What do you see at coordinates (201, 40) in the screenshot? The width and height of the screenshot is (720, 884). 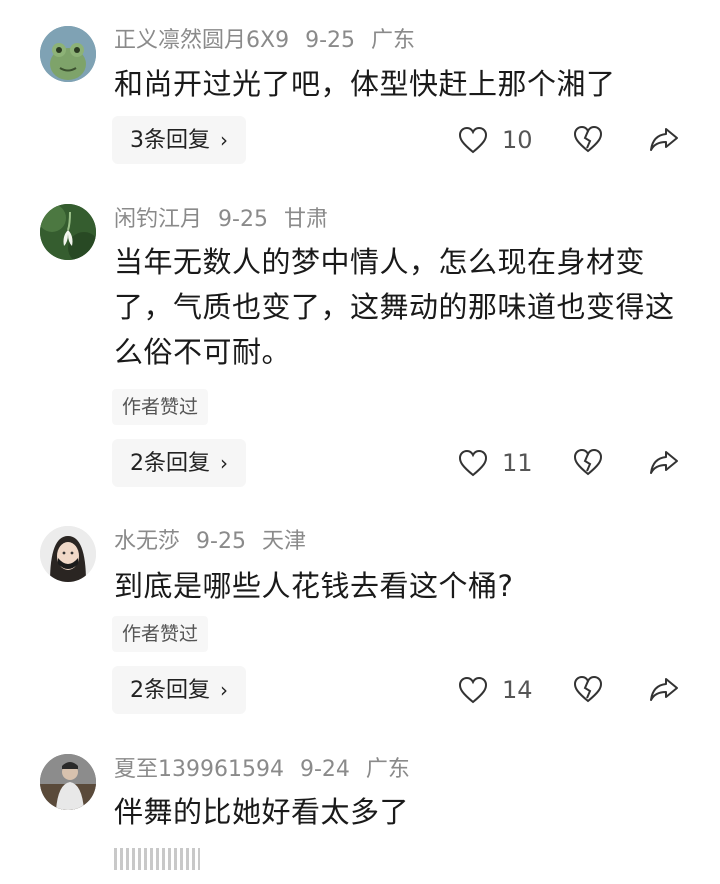 I see `username: 正义凛然圆月6X9` at bounding box center [201, 40].